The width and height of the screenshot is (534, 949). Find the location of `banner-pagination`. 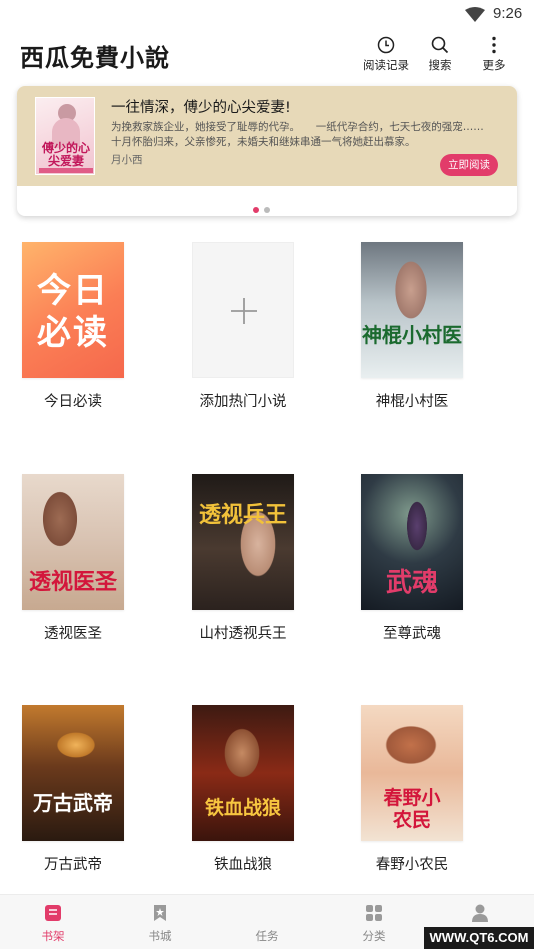

banner-pagination is located at coordinates (264, 207).